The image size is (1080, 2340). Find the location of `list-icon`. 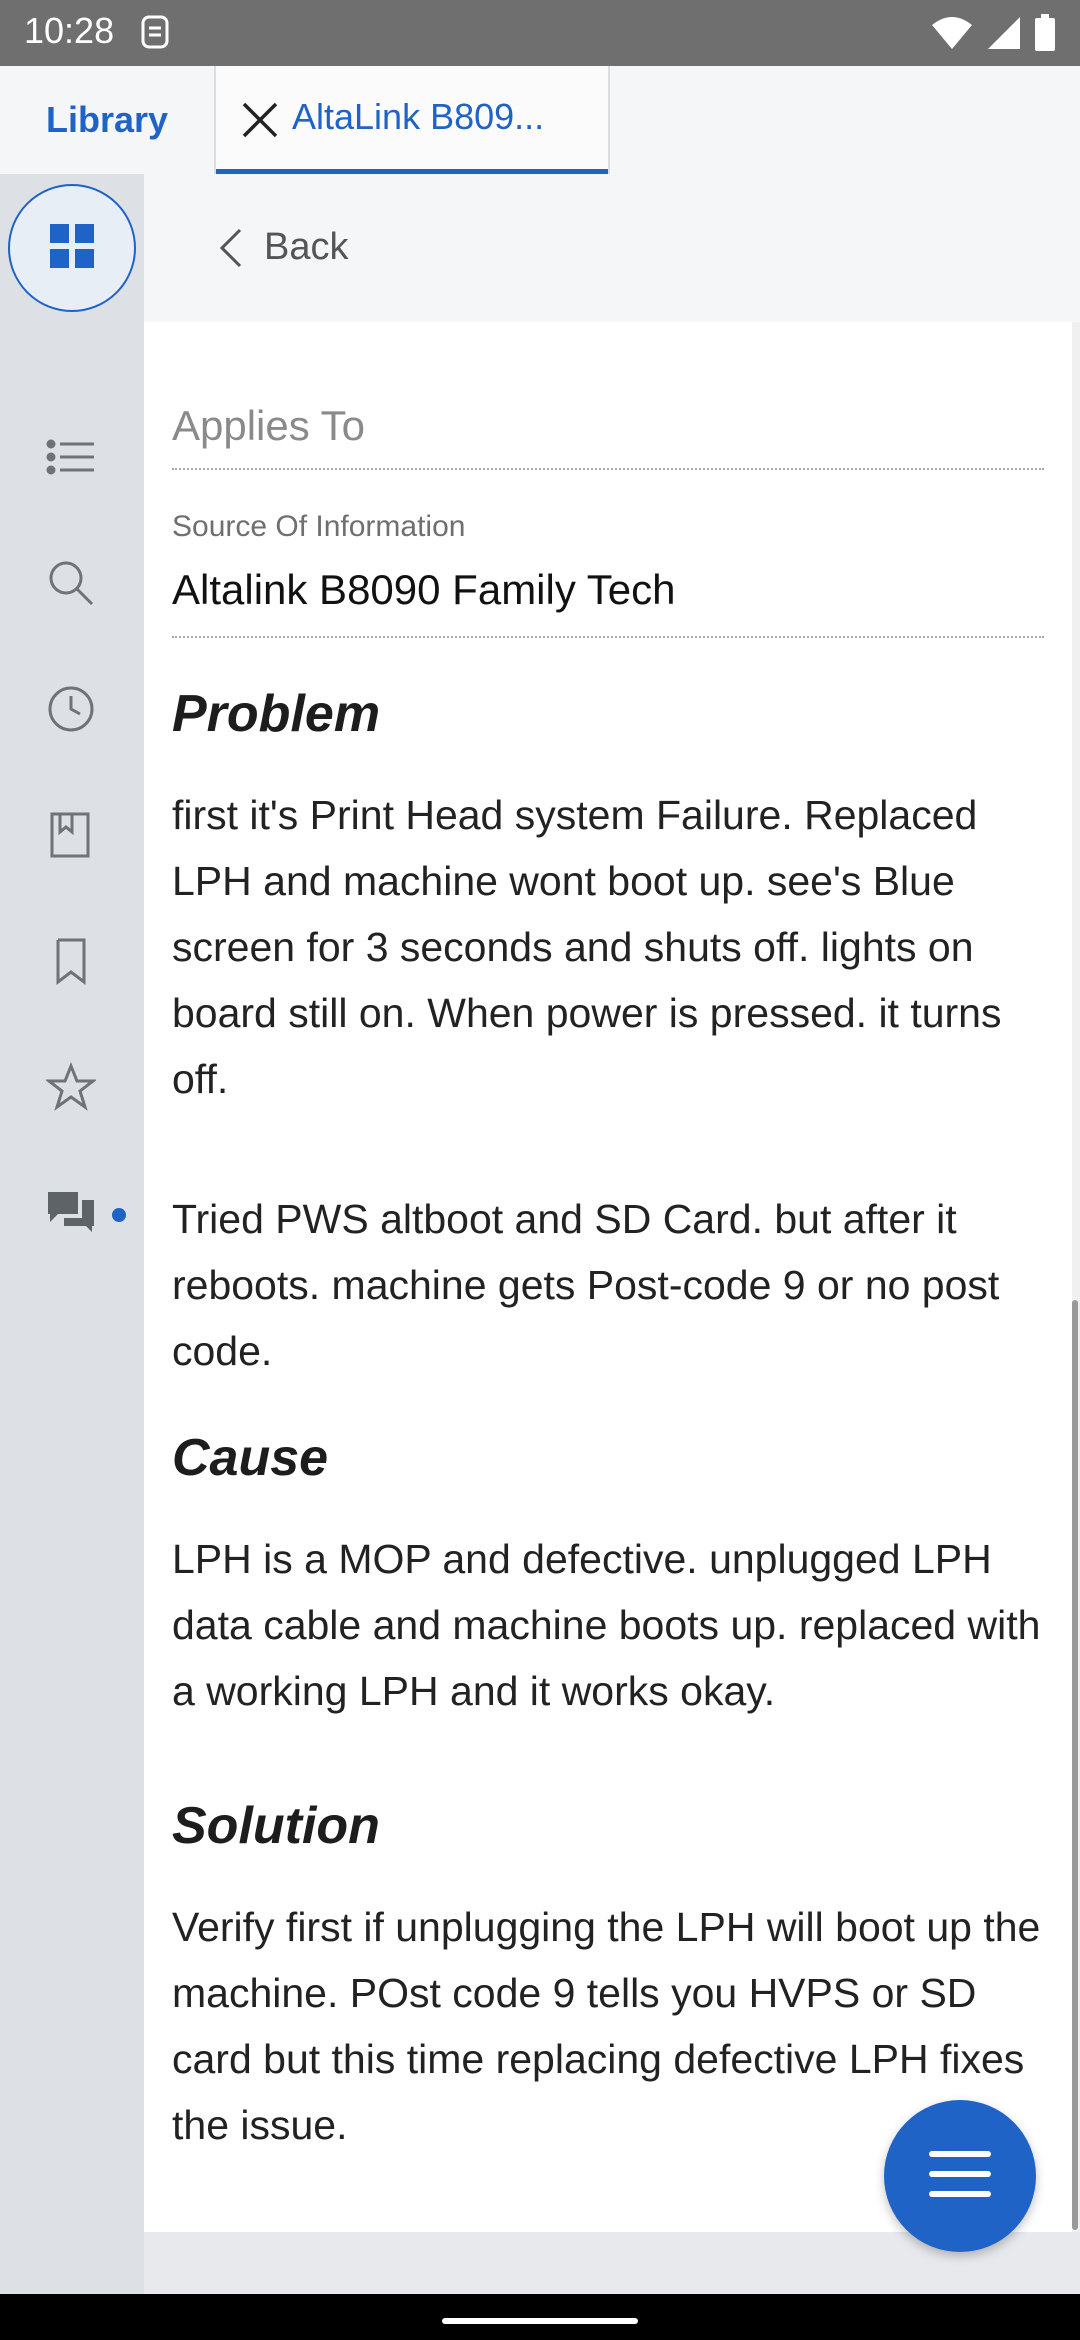

list-icon is located at coordinates (71, 457).